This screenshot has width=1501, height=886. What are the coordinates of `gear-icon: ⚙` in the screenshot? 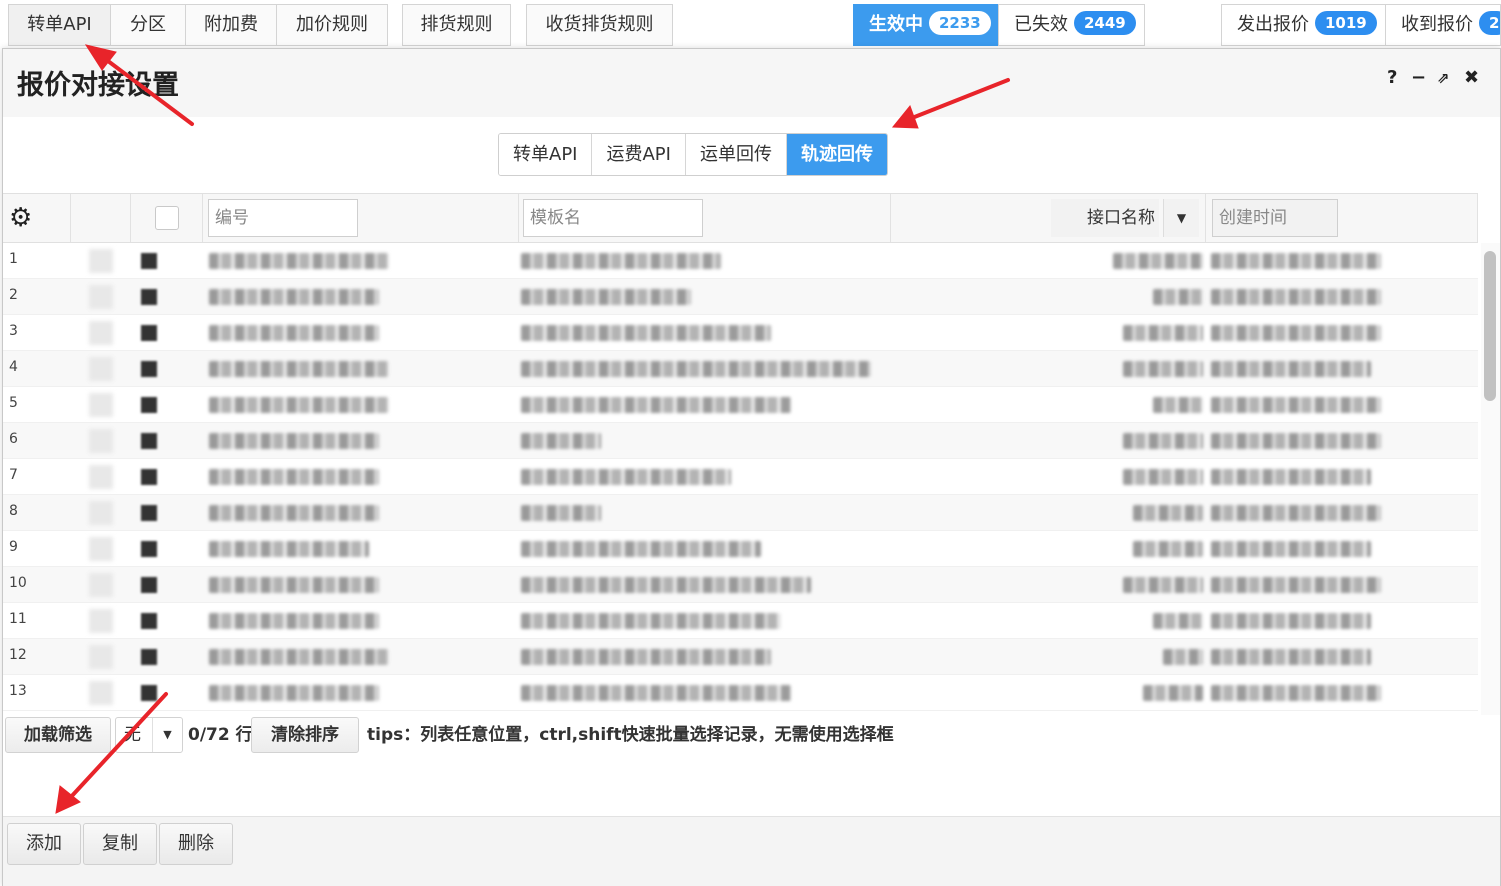 It's located at (20, 218).